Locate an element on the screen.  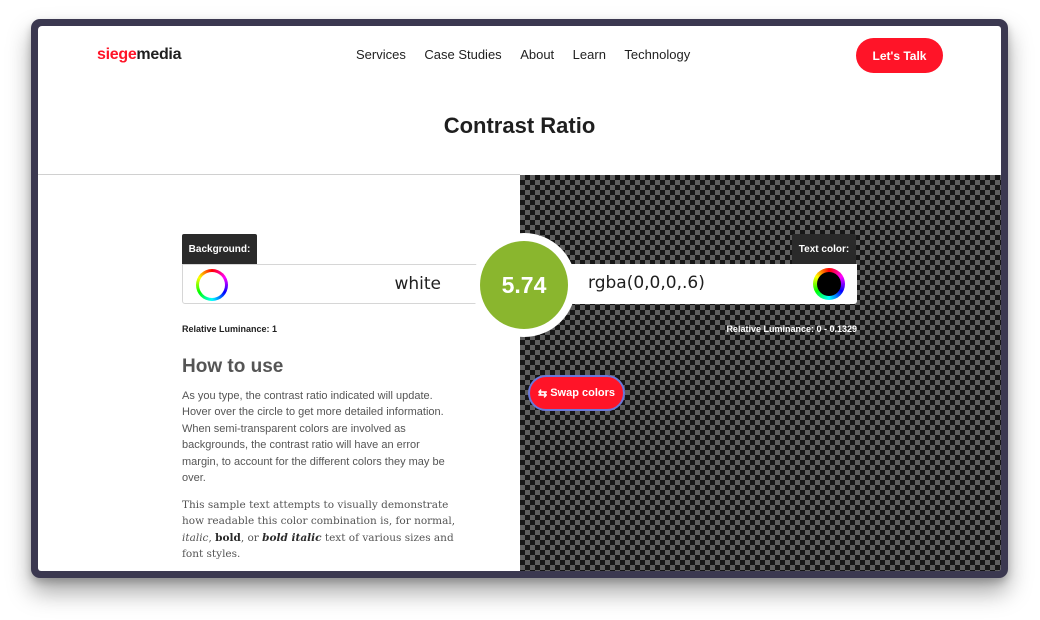
nav-learn: Learn is located at coordinates (589, 54).